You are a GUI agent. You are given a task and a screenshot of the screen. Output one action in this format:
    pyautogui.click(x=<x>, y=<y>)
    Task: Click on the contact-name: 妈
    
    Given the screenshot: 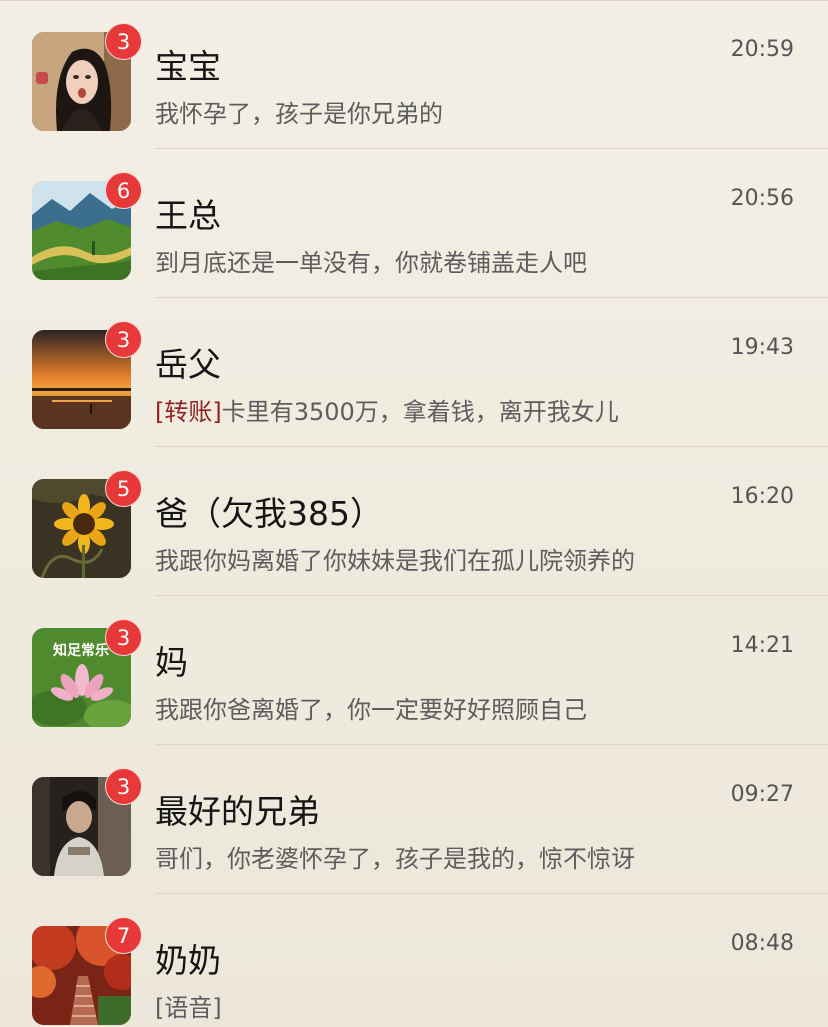 What is the action you would take?
    pyautogui.click(x=171, y=662)
    